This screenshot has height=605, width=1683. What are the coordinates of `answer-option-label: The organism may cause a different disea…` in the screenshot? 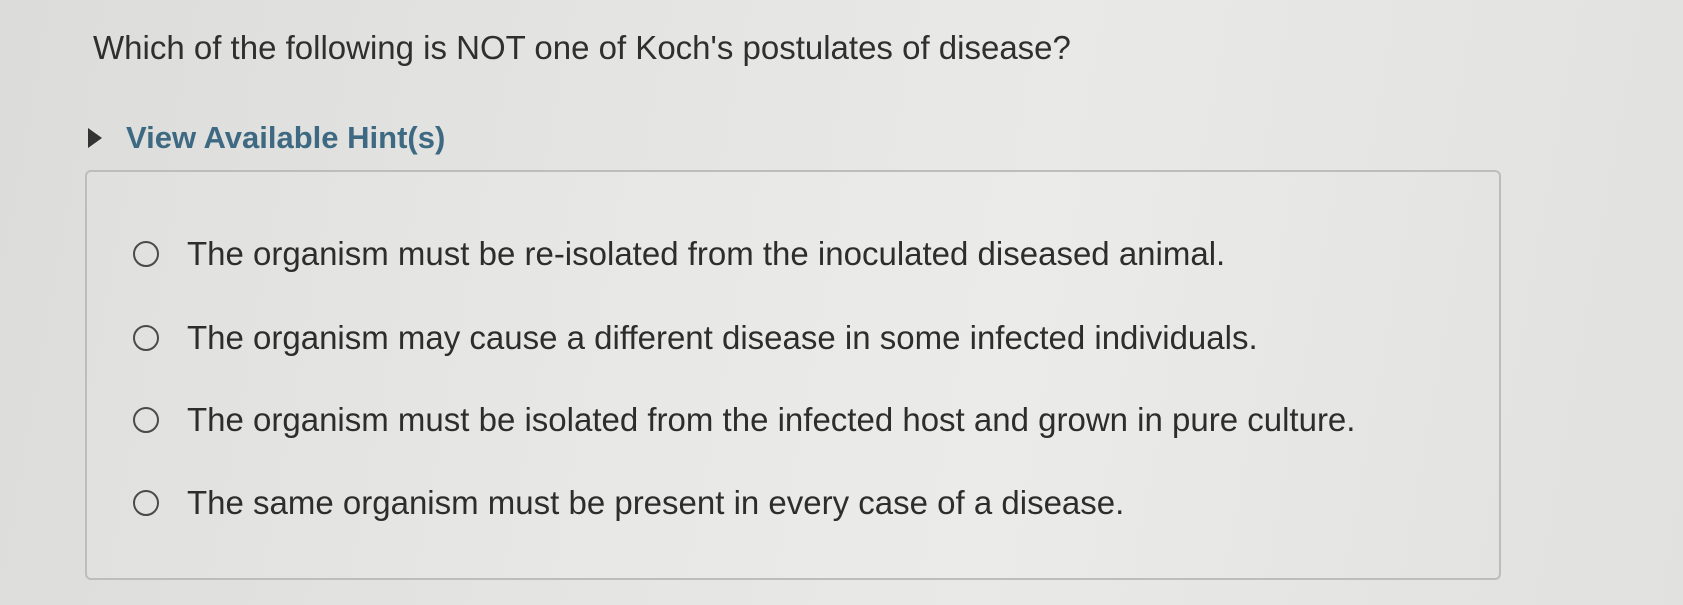 It's located at (722, 337).